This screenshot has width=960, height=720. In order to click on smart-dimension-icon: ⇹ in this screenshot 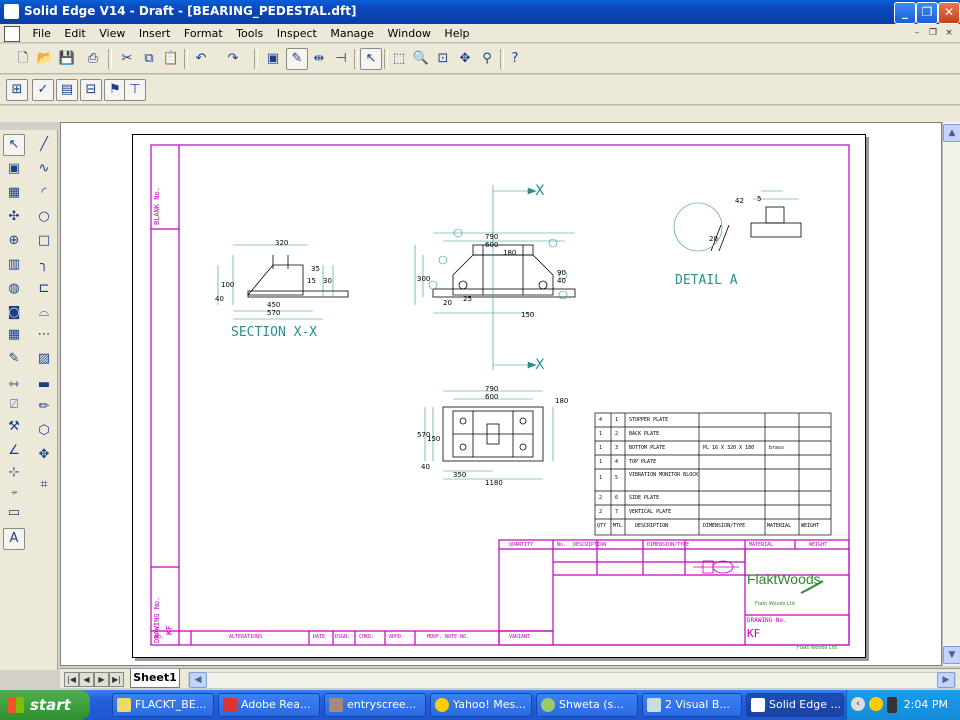, I will do `click(319, 59)`.